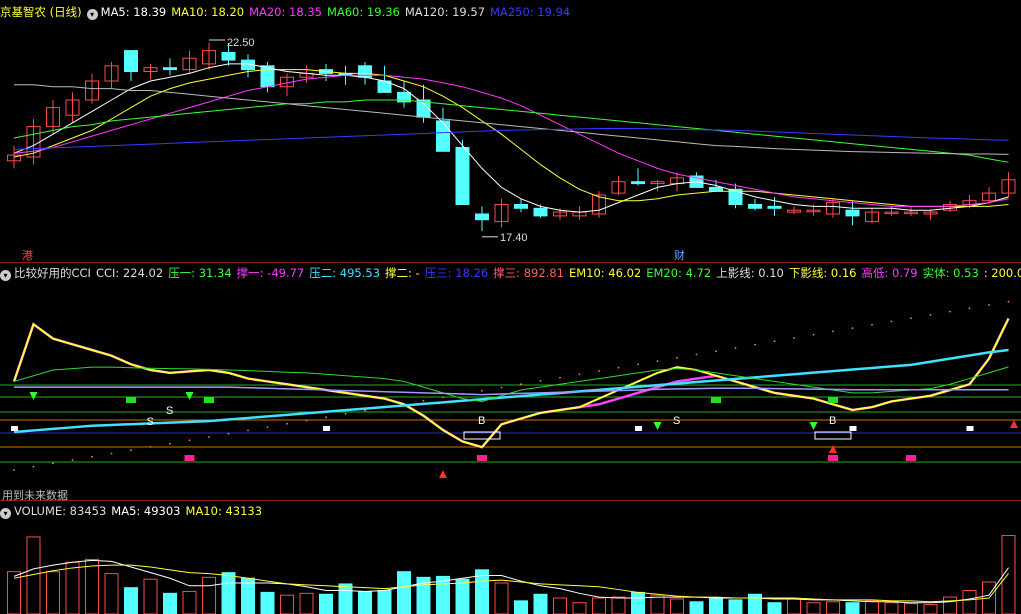 This screenshot has height=614, width=1021. I want to click on volume-legend: ▾ VOLUME: 83453 MA5: 49303 MA10: 43133, so click(136, 511).